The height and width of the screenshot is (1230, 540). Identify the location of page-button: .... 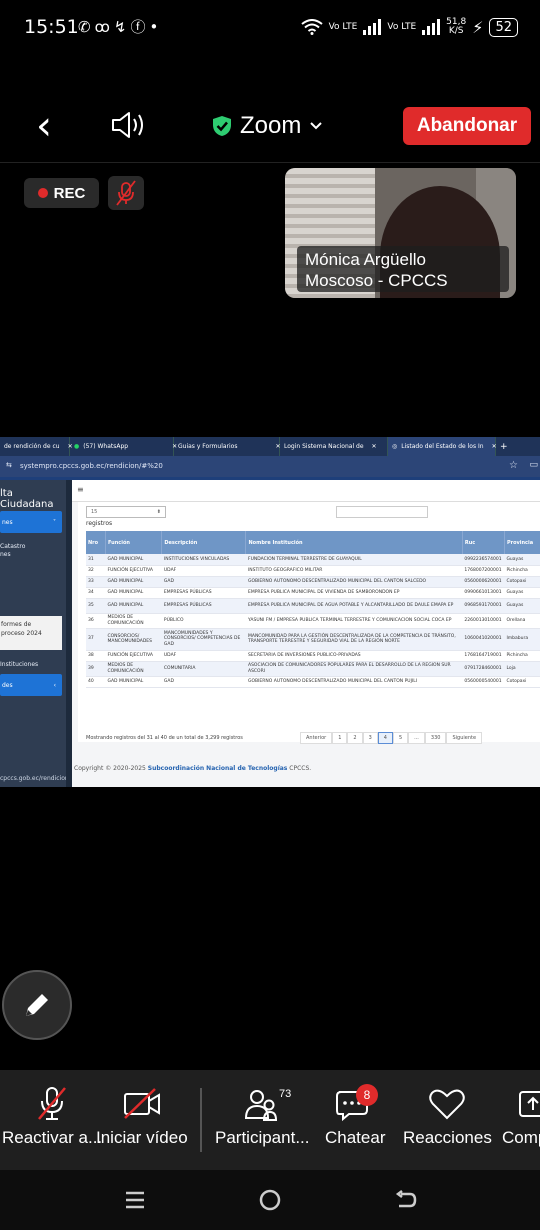
(416, 738).